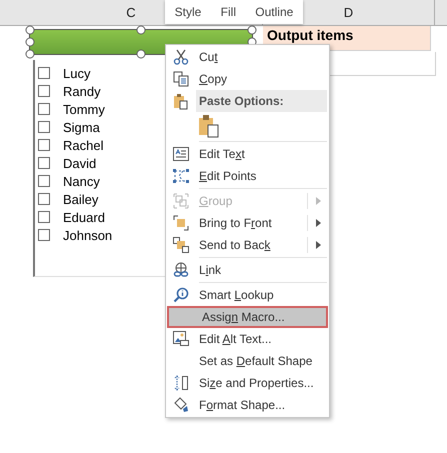  Describe the element at coordinates (81, 127) in the screenshot. I see `list-item-label: Sigma` at that location.